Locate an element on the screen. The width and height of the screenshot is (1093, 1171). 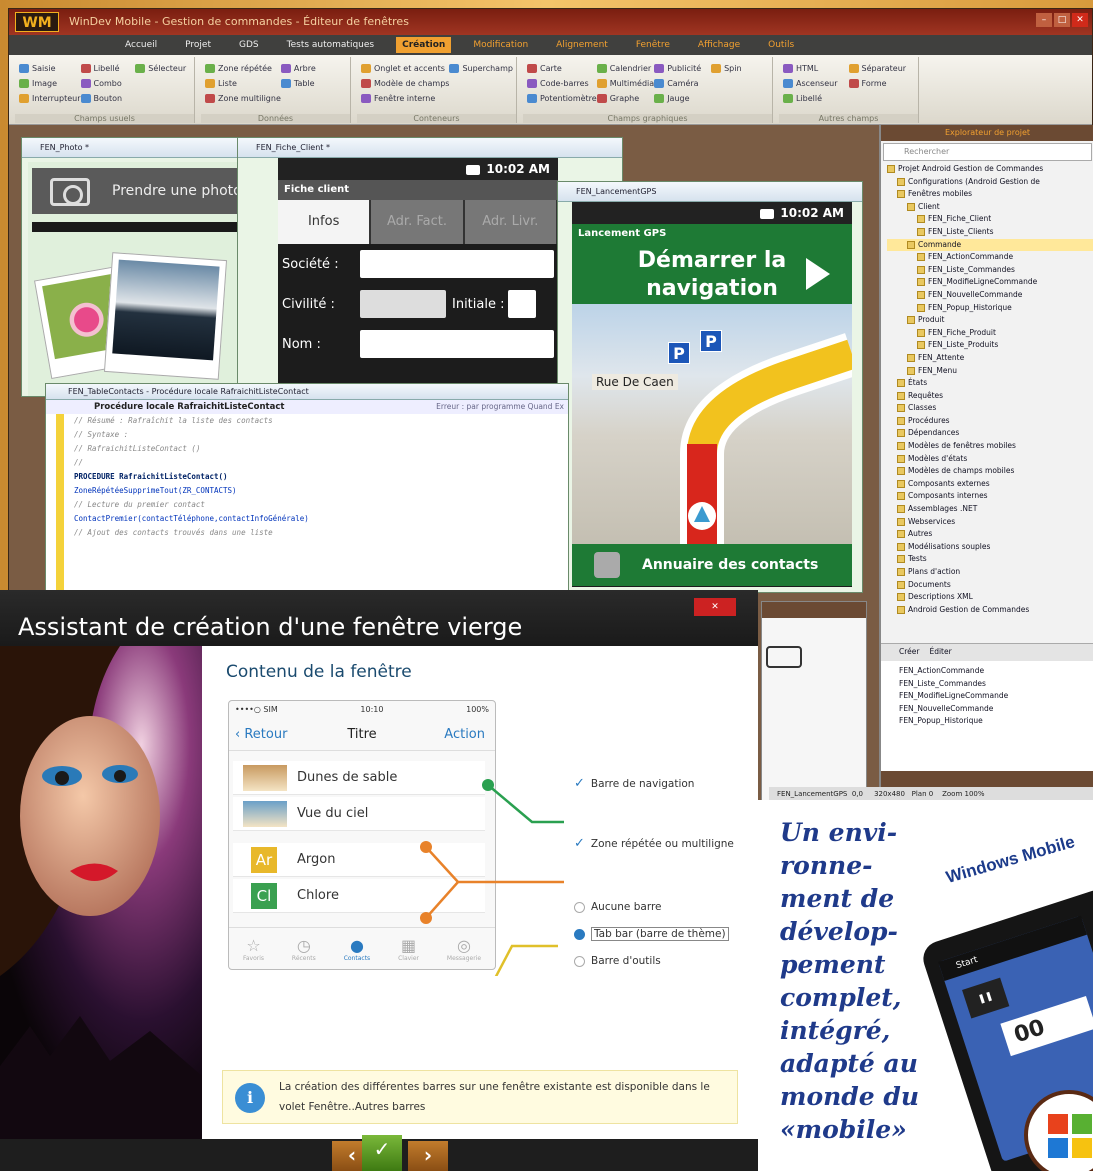
tab-infos: Infos is located at coordinates (324, 222).